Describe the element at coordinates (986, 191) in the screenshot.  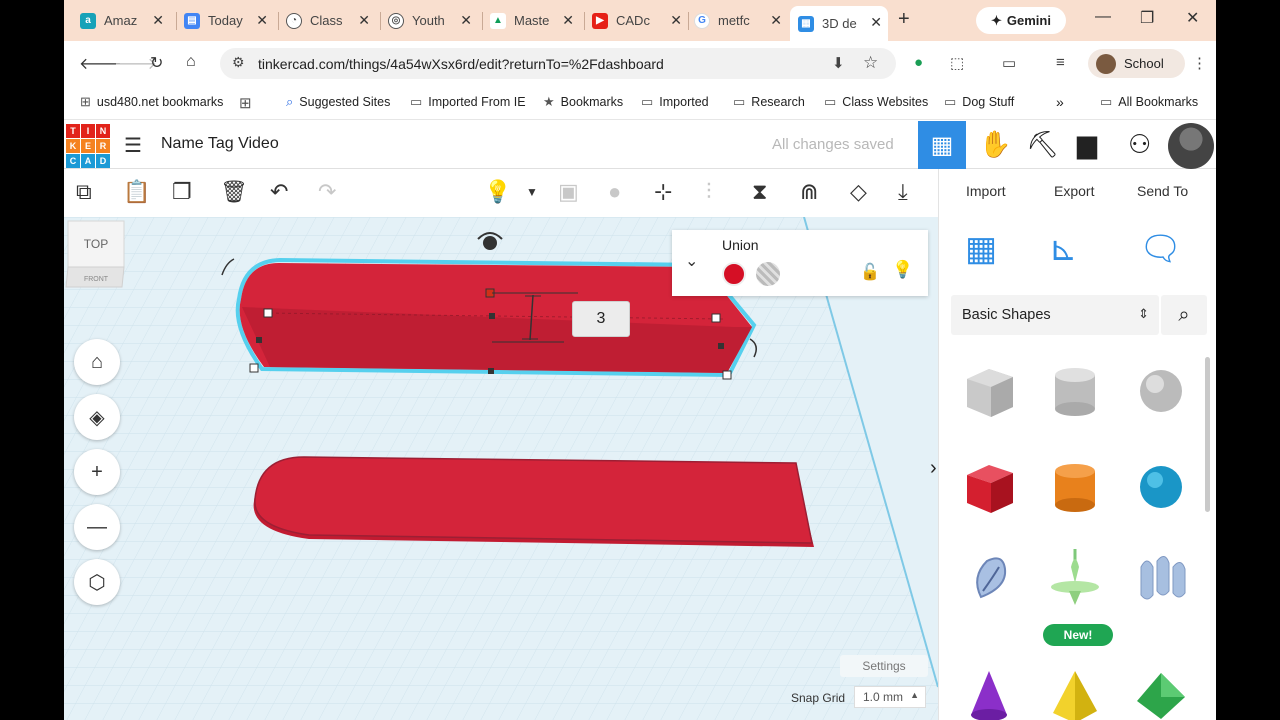
I see `import-button: Import` at that location.